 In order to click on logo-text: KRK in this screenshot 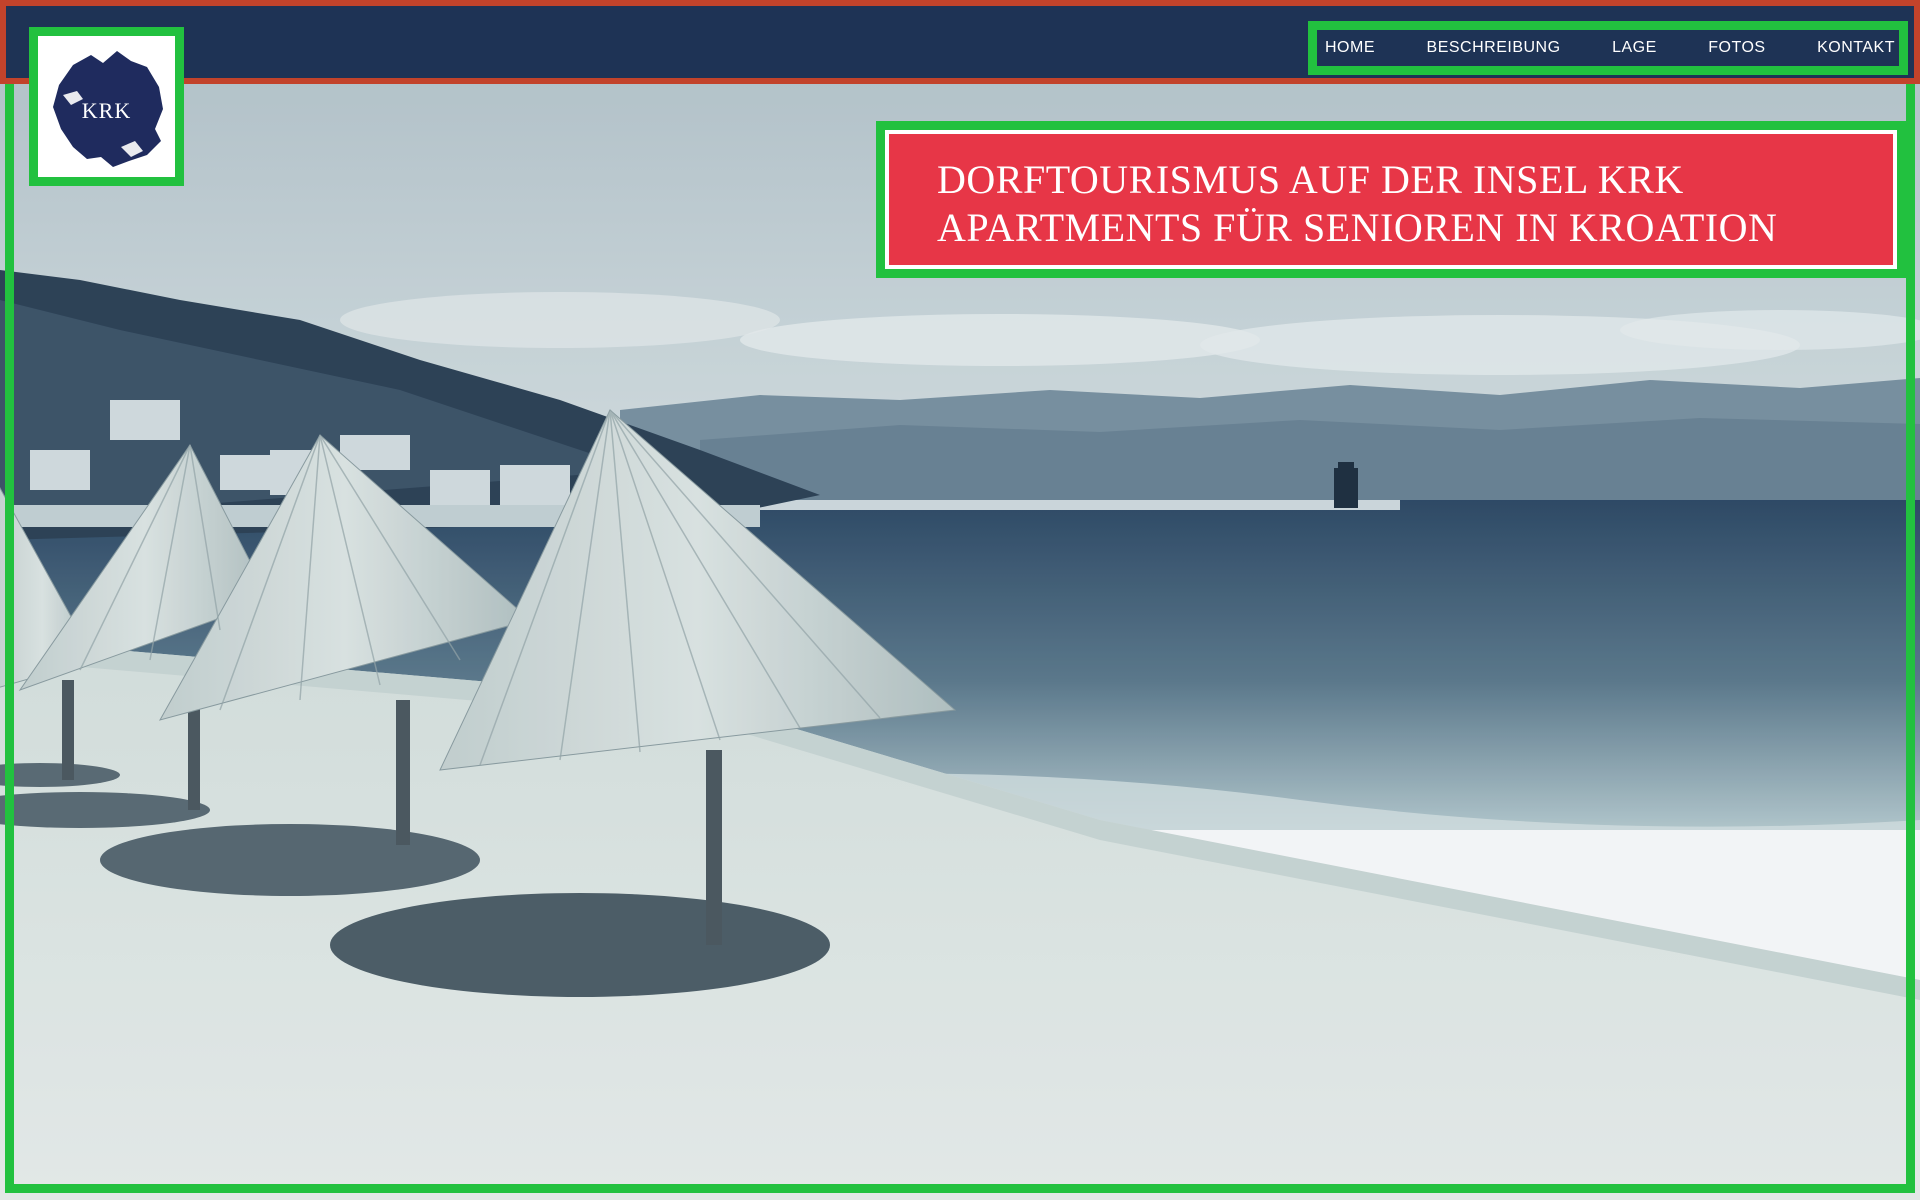, I will do `click(106, 110)`.